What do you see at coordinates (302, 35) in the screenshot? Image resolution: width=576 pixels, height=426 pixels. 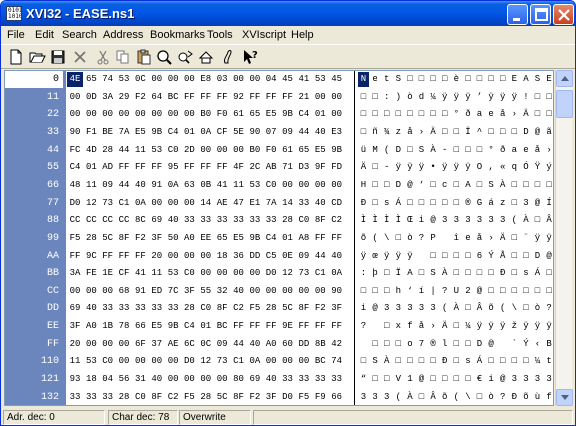 I see `menu-help: Help` at bounding box center [302, 35].